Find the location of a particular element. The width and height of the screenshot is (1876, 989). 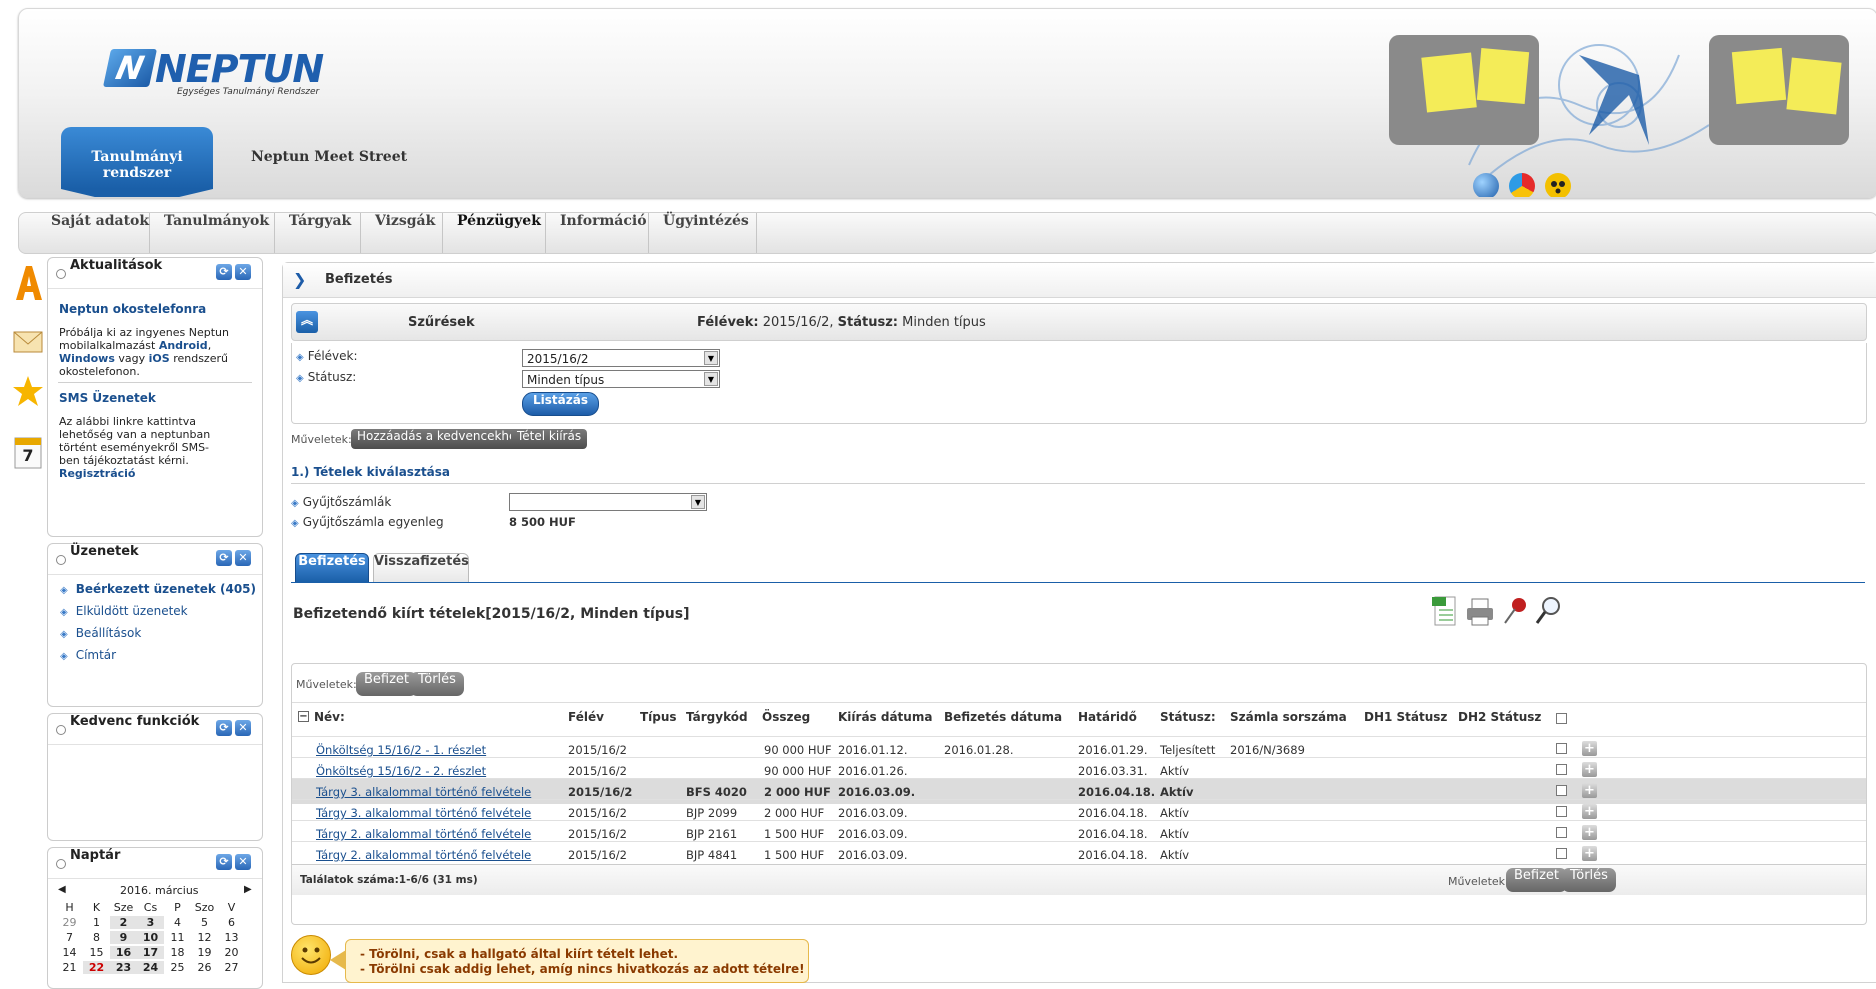

calendar-day: 21 is located at coordinates (69, 967).